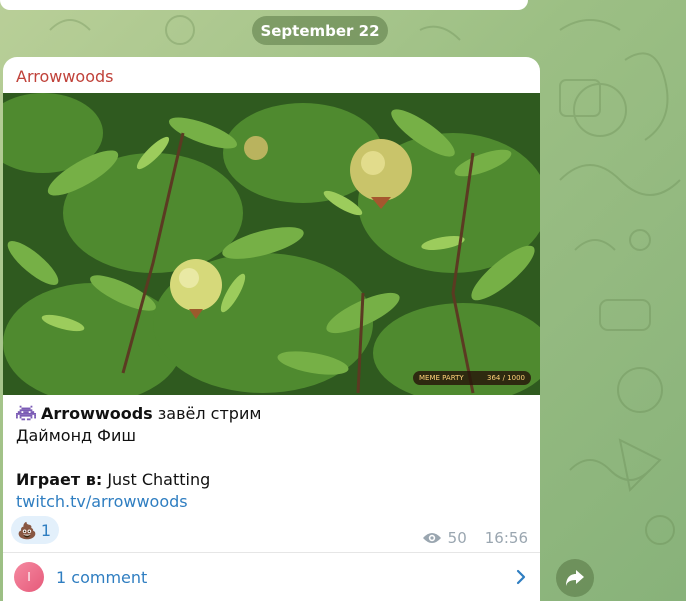  Describe the element at coordinates (65, 76) in the screenshot. I see `sender-name: Arrowwoods` at that location.